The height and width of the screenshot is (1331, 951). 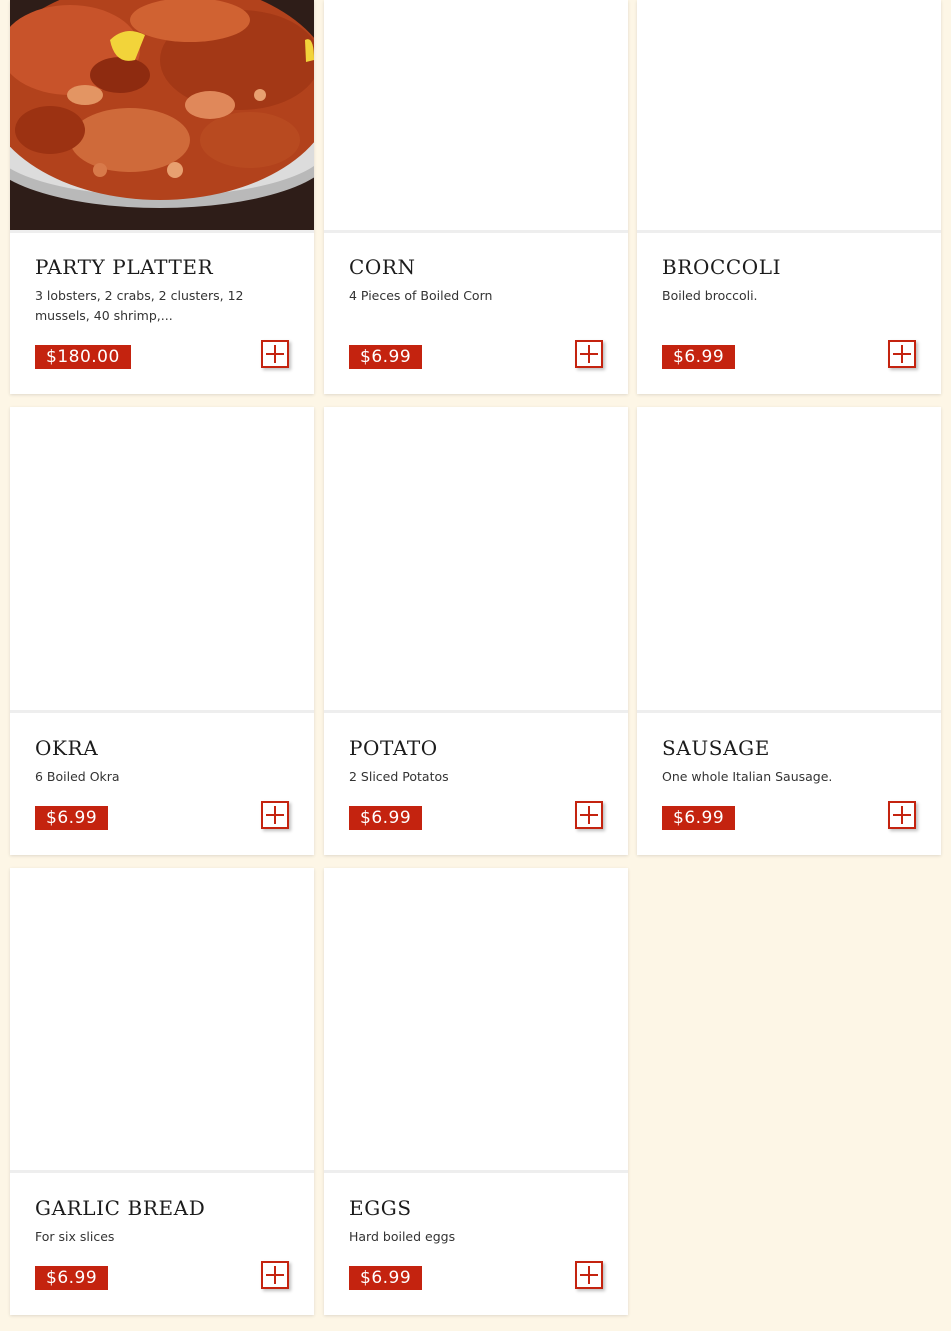 What do you see at coordinates (83, 357) in the screenshot?
I see `item-price: $180.00` at bounding box center [83, 357].